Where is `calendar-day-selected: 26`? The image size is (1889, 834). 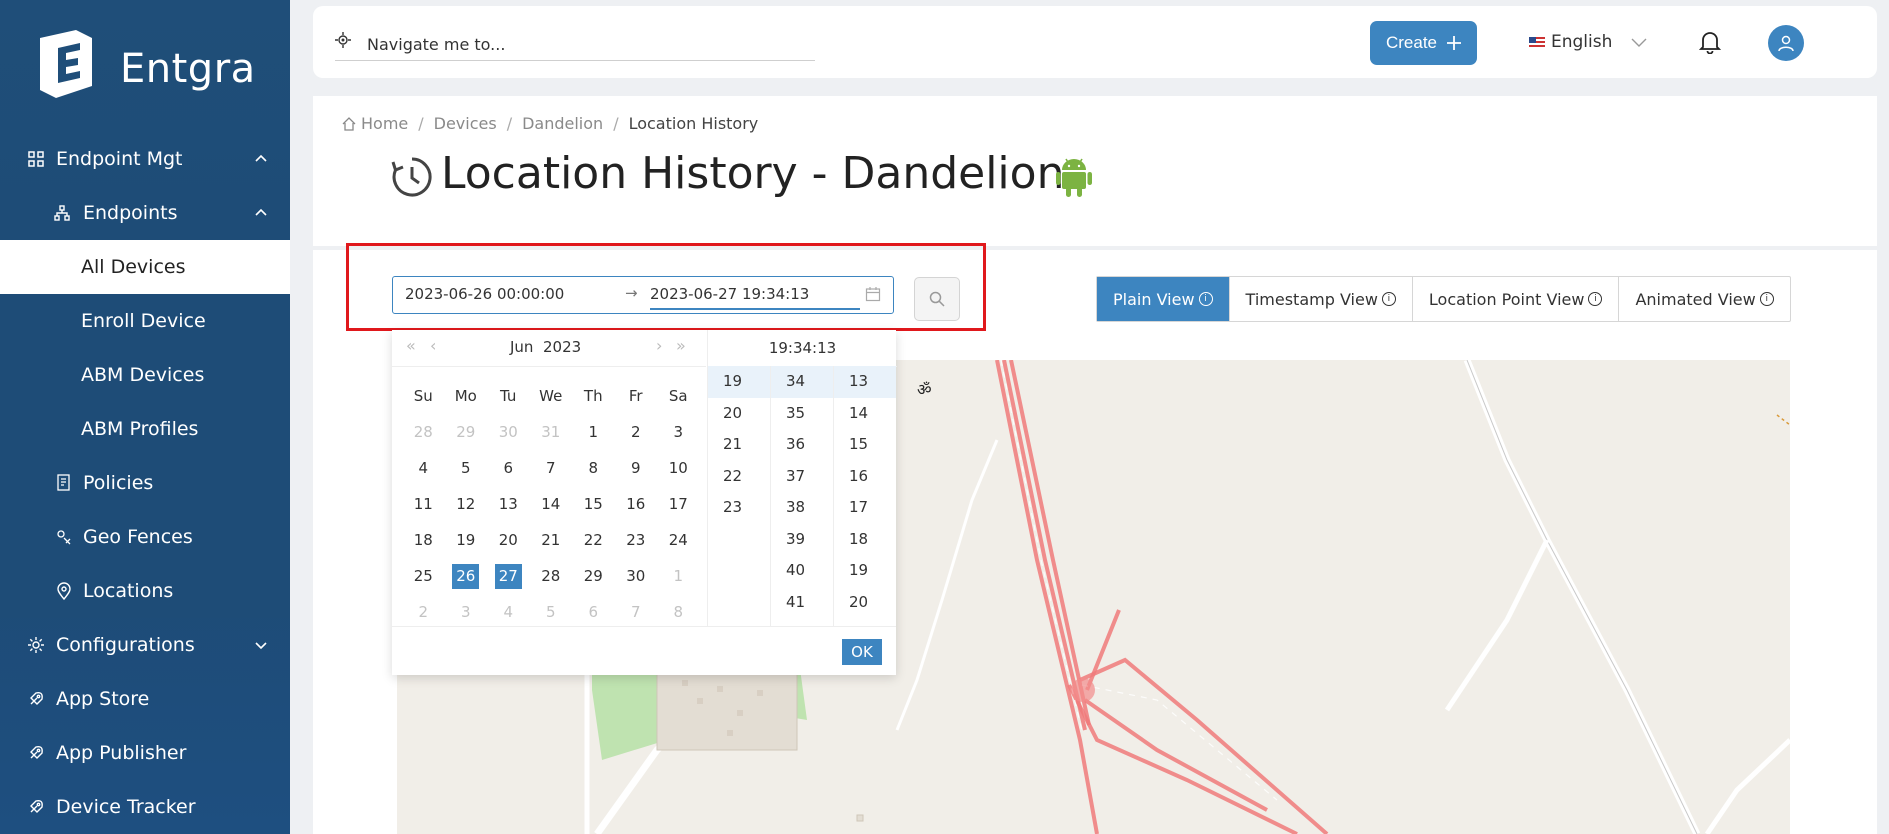
calendar-day-selected: 26 is located at coordinates (466, 576).